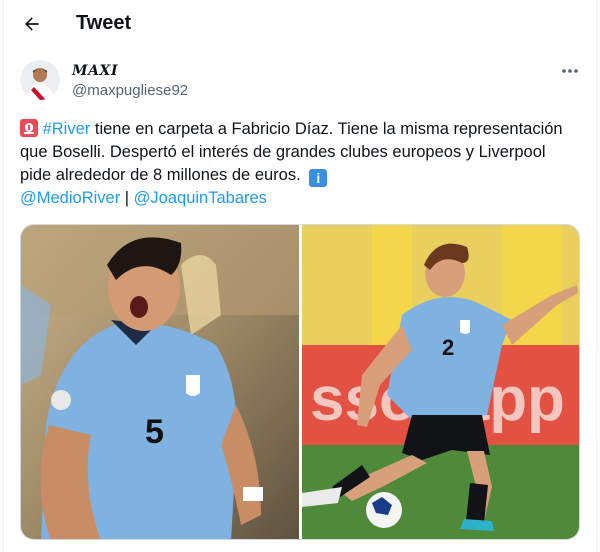 The width and height of the screenshot is (600, 552). I want to click on arrow-left-icon, so click(32, 24).